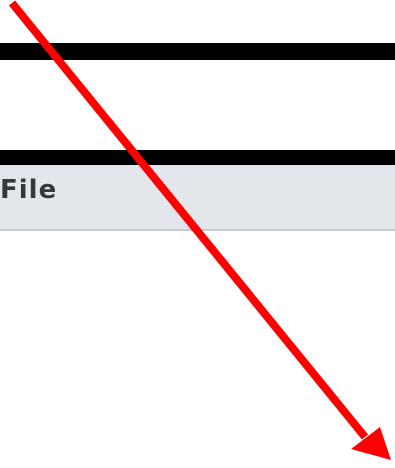 This screenshot has height=468, width=395. I want to click on menu-bar: File, so click(197, 198).